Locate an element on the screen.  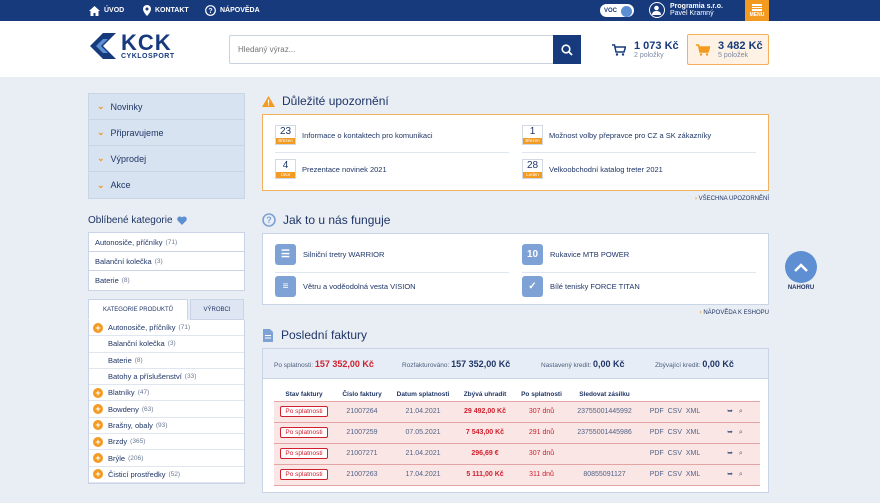
favorite-item: Autonosiče, příčníky (71) is located at coordinates (166, 242).